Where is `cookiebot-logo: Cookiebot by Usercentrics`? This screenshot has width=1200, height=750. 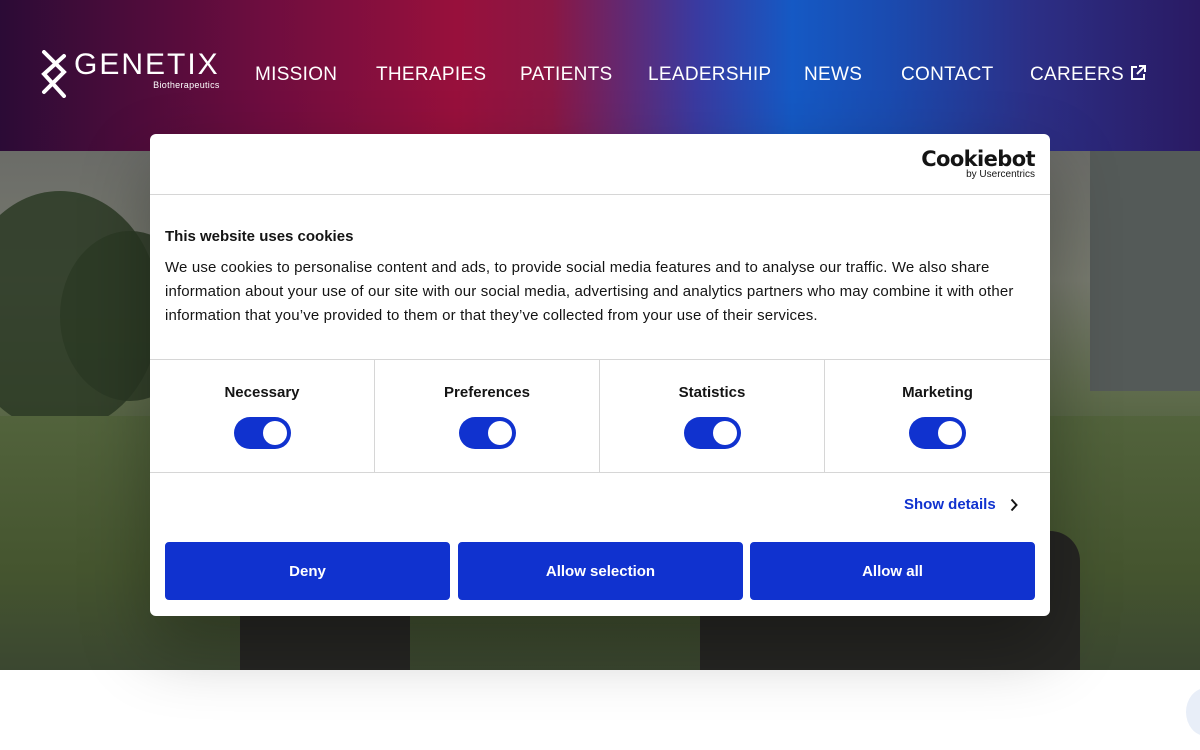
cookiebot-logo: Cookiebot by Usercentrics is located at coordinates (978, 164).